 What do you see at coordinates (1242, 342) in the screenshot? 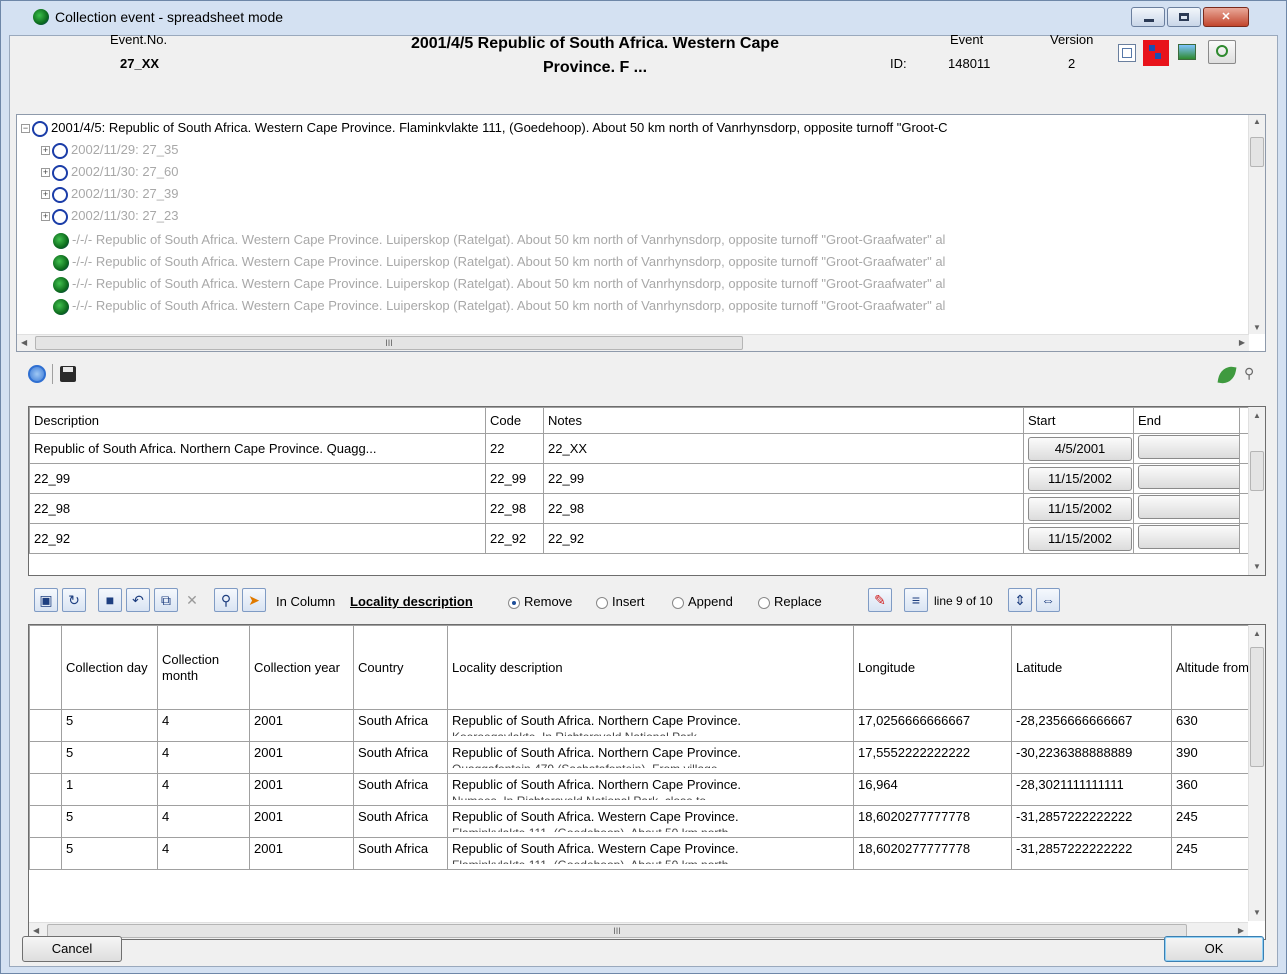
I see `scroll-right-icon: ▶` at bounding box center [1242, 342].